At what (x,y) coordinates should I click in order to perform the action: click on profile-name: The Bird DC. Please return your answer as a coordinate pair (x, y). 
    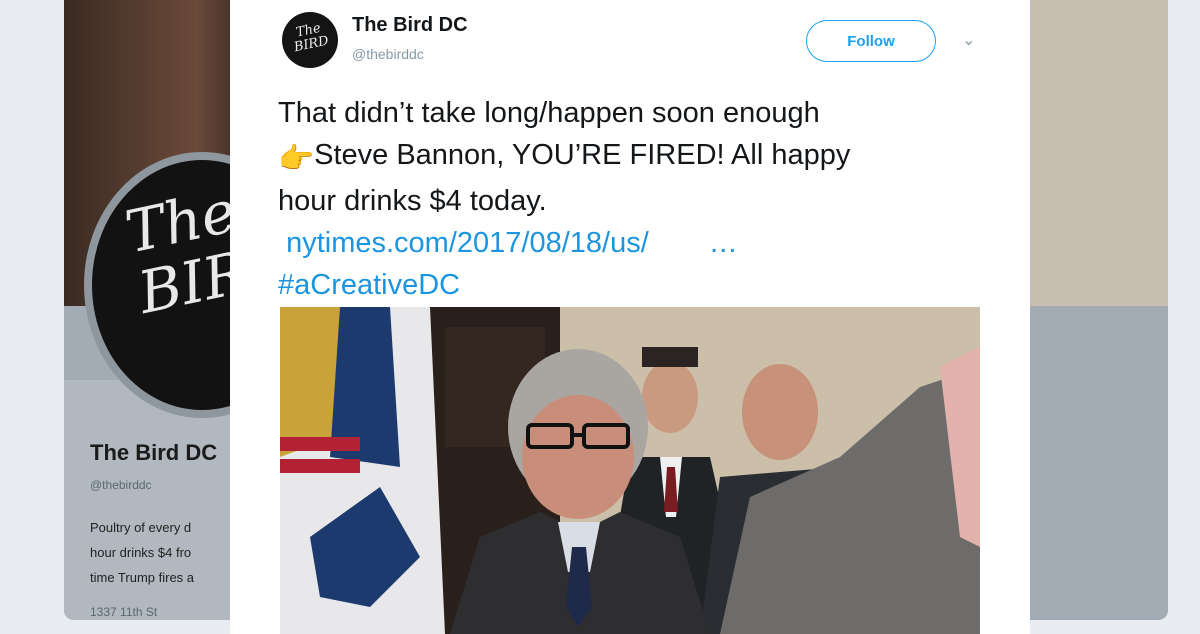
    Looking at the image, I should click on (154, 452).